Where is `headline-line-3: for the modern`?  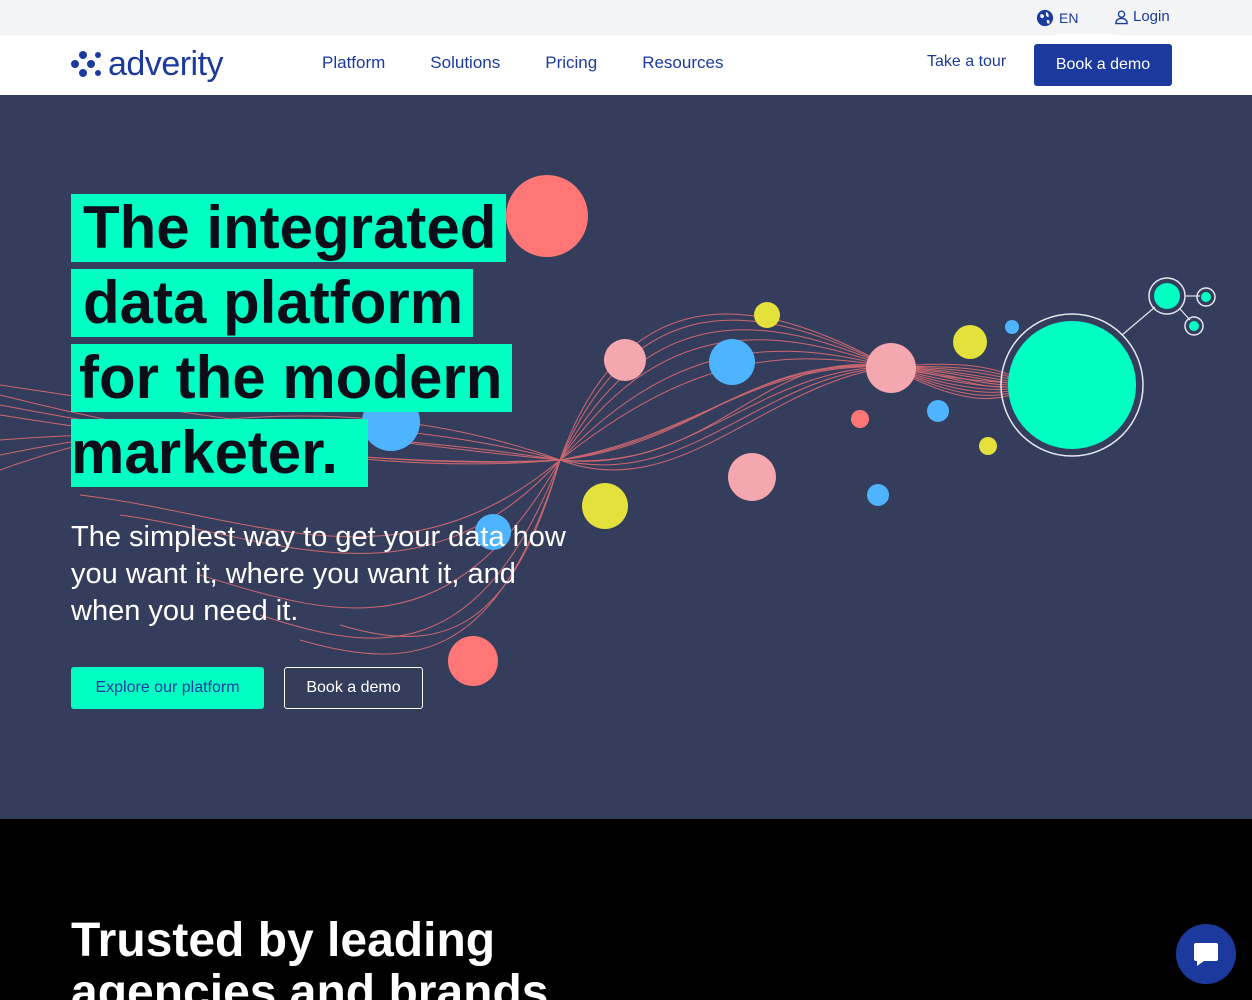
headline-line-3: for the modern is located at coordinates (292, 378).